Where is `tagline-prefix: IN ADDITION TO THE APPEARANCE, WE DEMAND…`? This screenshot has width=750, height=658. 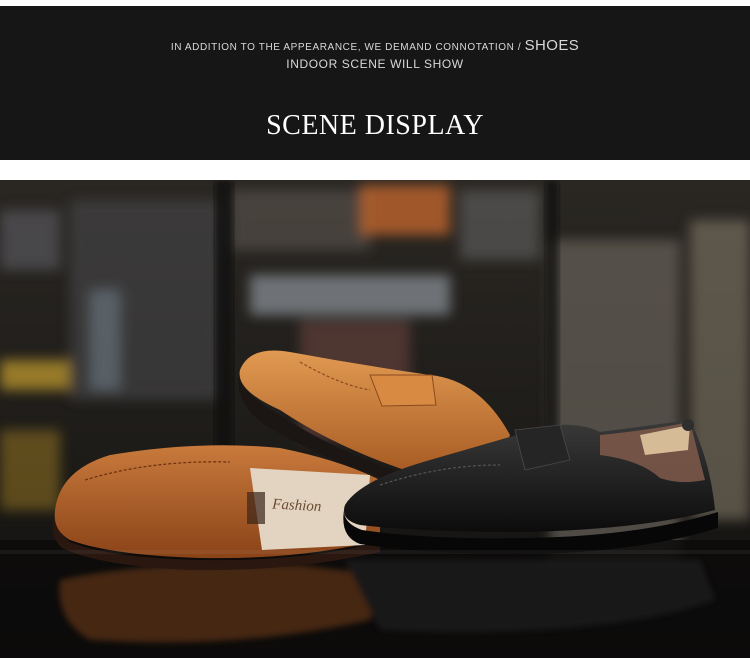 tagline-prefix: IN ADDITION TO THE APPEARANCE, WE DEMAND… is located at coordinates (347, 47).